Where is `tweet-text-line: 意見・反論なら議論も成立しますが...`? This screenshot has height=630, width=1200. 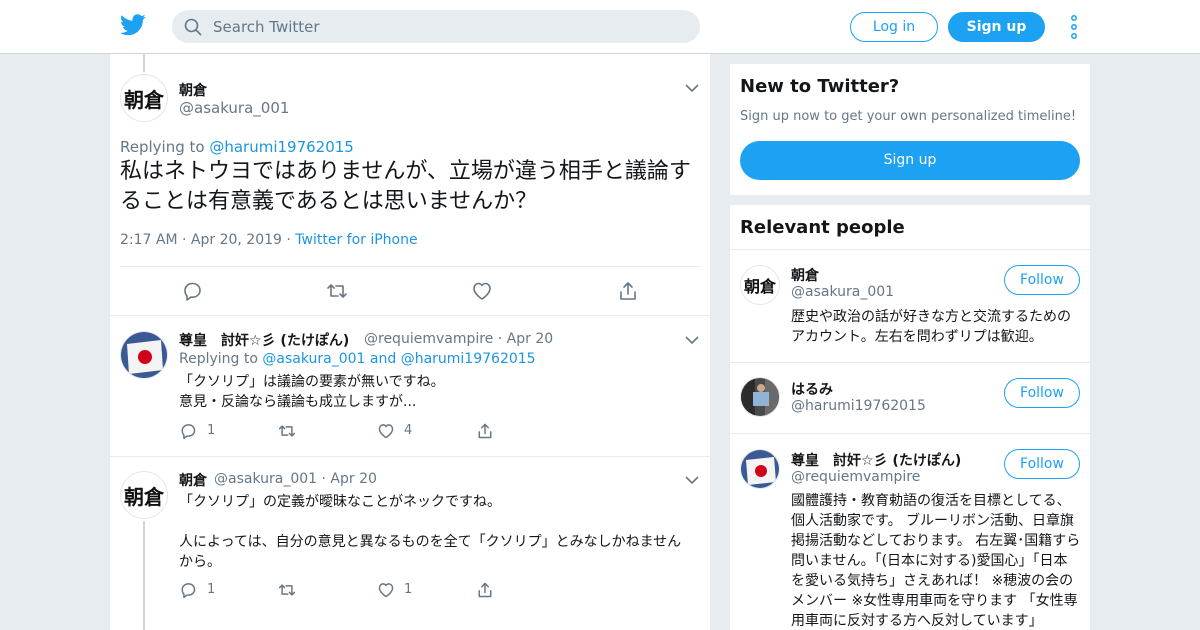 tweet-text-line: 意見・反論なら議論も成立しますが... is located at coordinates (298, 402).